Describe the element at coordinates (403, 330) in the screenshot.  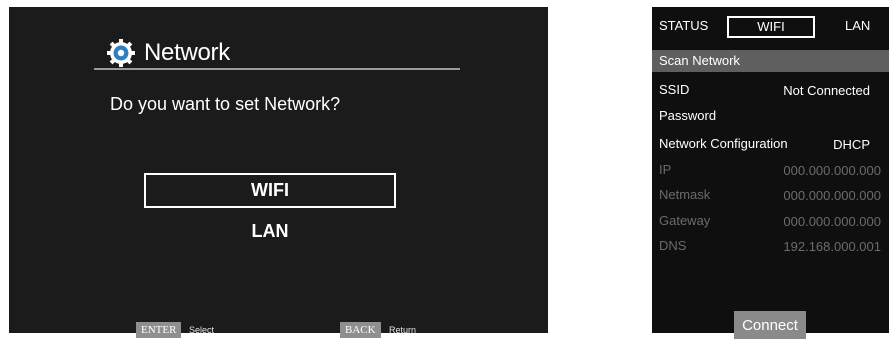
I see `back-hint-label: Return` at that location.